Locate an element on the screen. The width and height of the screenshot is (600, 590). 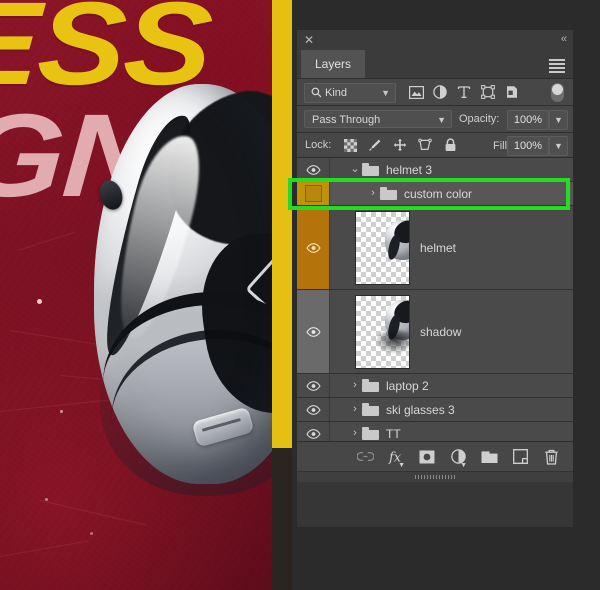
shadow-thumbnail is located at coordinates (382, 331).